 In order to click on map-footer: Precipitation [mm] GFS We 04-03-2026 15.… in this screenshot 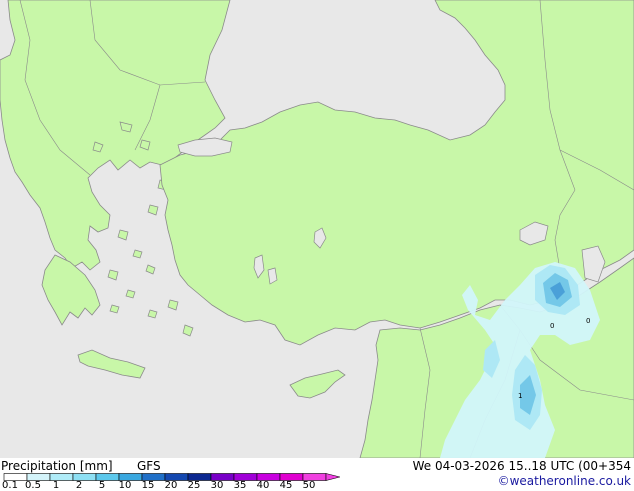, I will do `click(317, 474)`.